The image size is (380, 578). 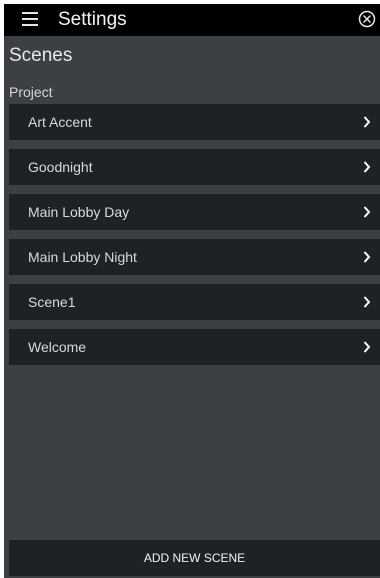 I want to click on scene-label: Welcome, so click(x=57, y=347).